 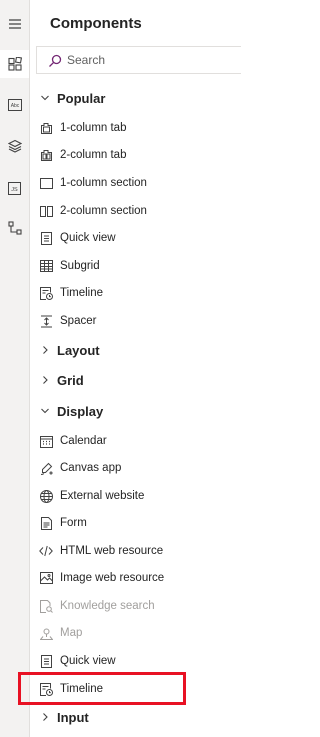 I want to click on section-label: Input, so click(x=73, y=717).